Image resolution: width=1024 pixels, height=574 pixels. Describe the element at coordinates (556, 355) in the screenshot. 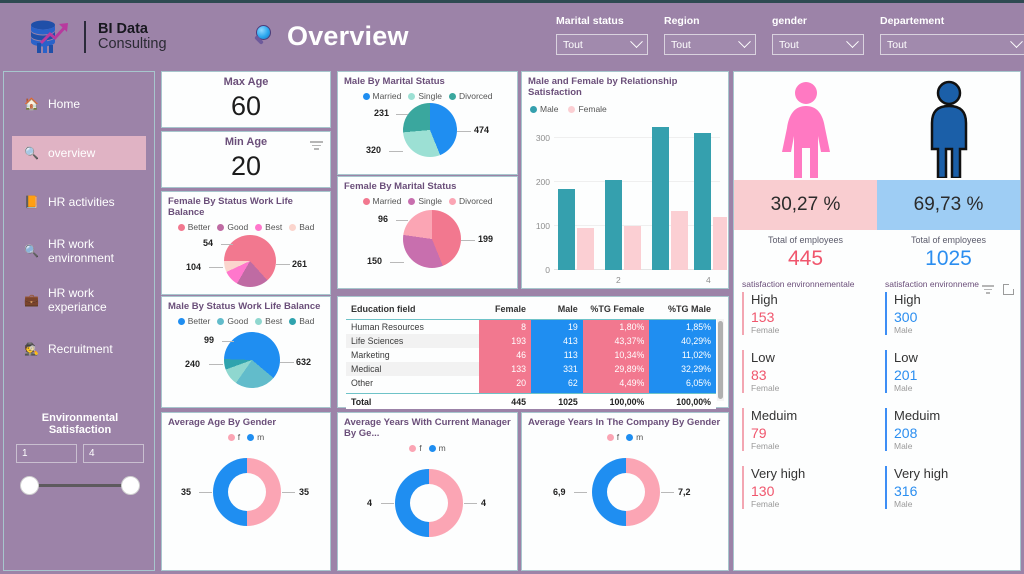

I see `cell-male: 113` at that location.